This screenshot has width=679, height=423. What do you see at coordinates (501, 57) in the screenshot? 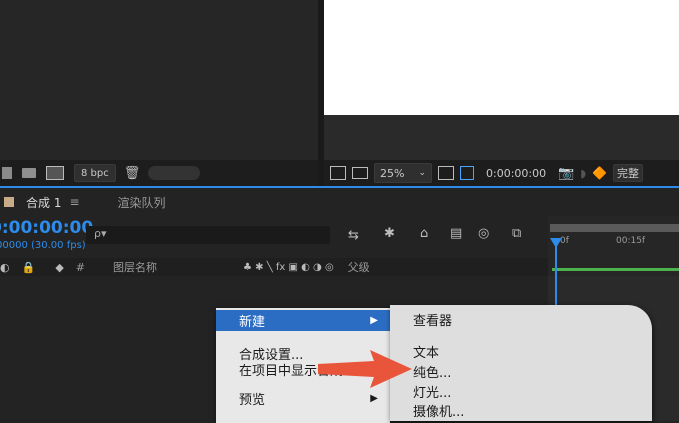
I see `composition-canvas` at bounding box center [501, 57].